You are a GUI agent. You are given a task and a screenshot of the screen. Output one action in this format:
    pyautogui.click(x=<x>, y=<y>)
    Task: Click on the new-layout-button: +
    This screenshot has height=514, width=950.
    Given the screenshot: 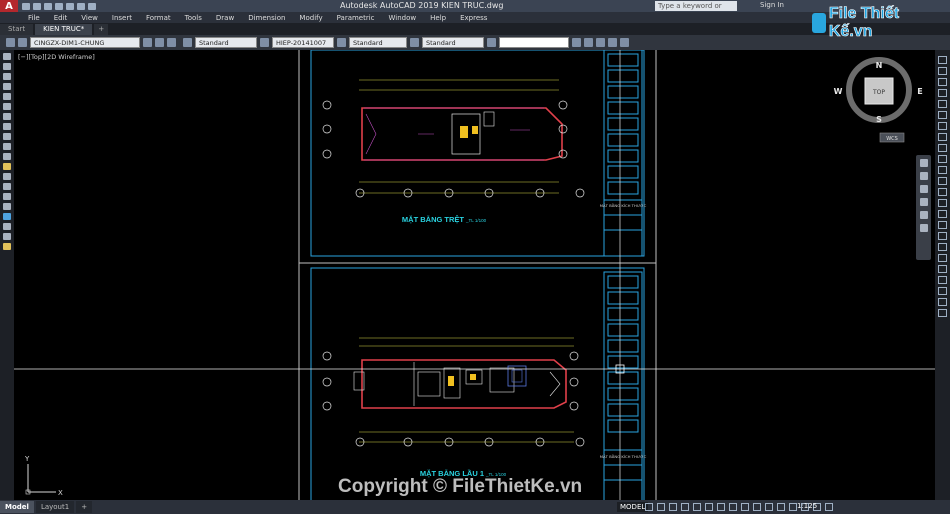 What is the action you would take?
    pyautogui.click(x=84, y=507)
    